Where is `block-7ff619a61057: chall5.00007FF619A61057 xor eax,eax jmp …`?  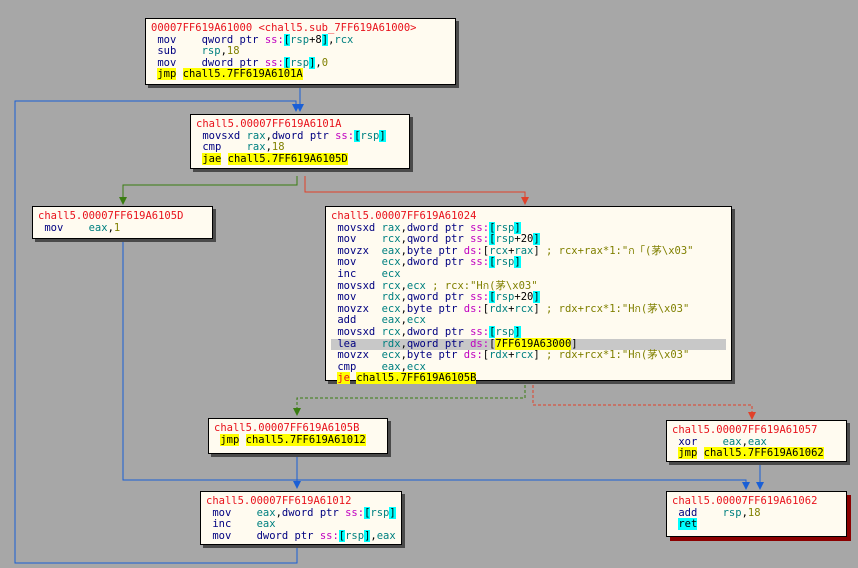
block-7ff619a61057: chall5.00007FF619A61057 xor eax,eax jmp … is located at coordinates (756, 441).